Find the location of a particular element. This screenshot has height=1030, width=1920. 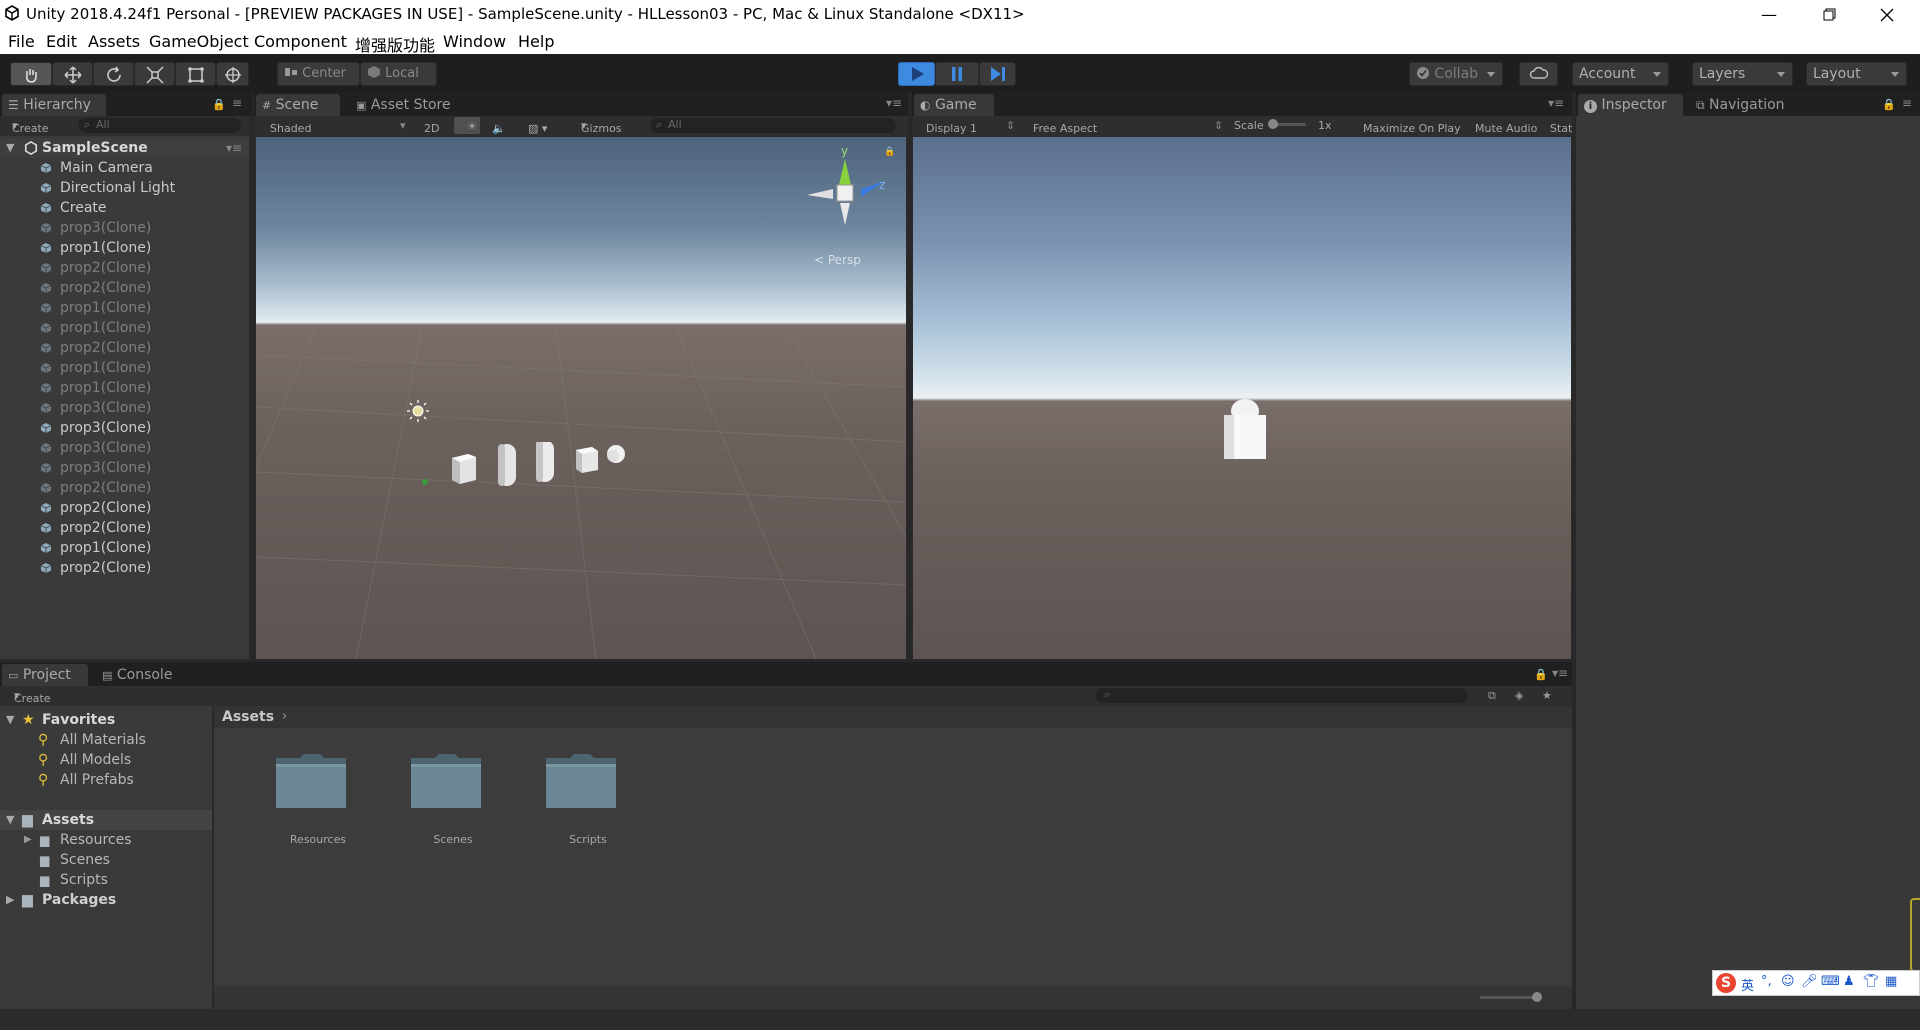

cloud-button is located at coordinates (1538, 74).